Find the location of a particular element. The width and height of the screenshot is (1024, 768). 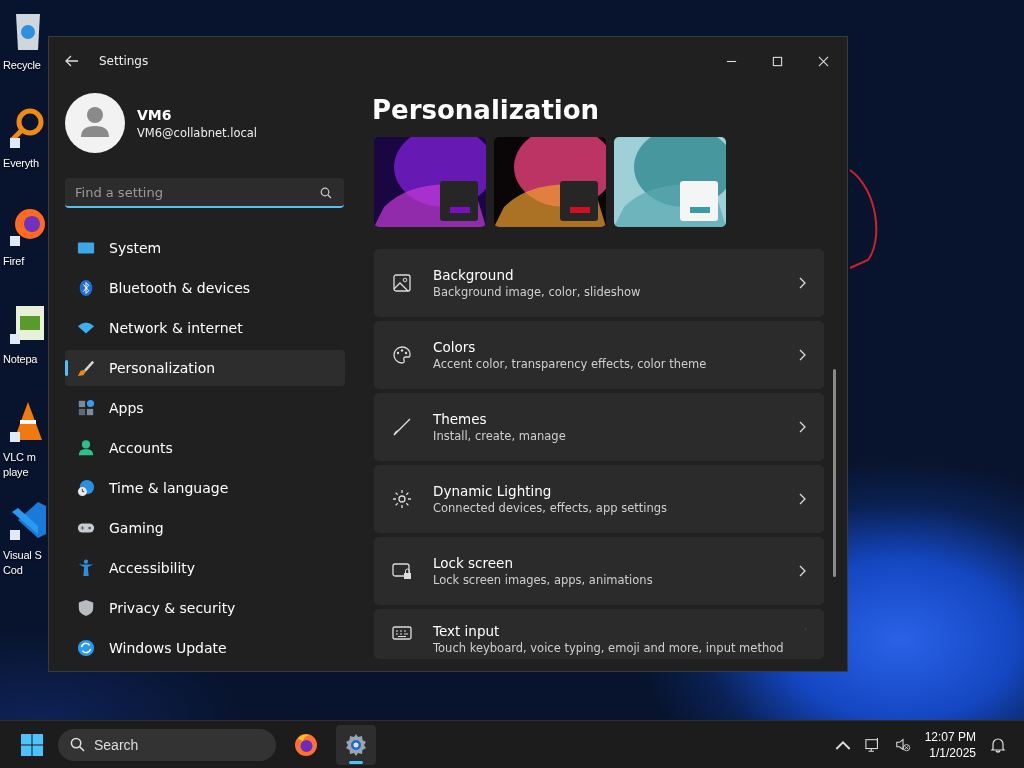

card-title: Dynamic Lighting is located at coordinates (493, 491).